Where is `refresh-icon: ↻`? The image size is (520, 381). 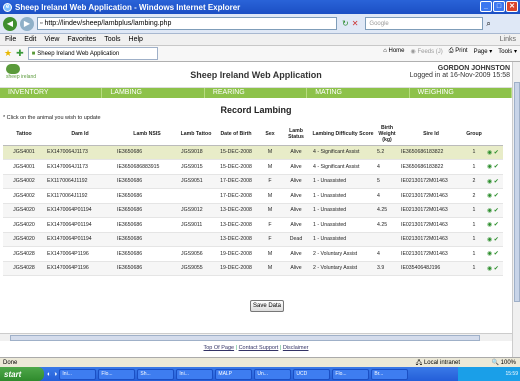
refresh-icon: ↻ is located at coordinates (345, 23).